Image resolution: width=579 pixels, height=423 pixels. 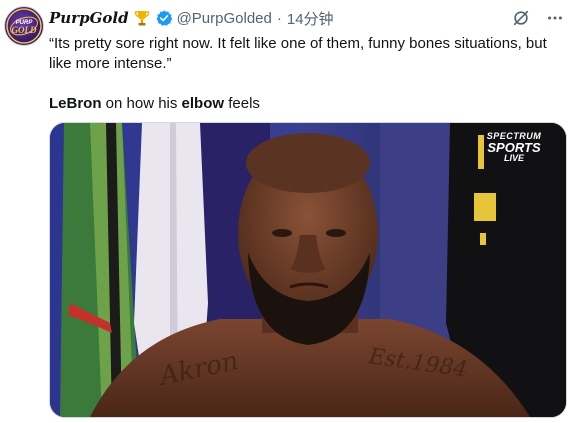 What do you see at coordinates (521, 18) in the screenshot?
I see `grok-icon` at bounding box center [521, 18].